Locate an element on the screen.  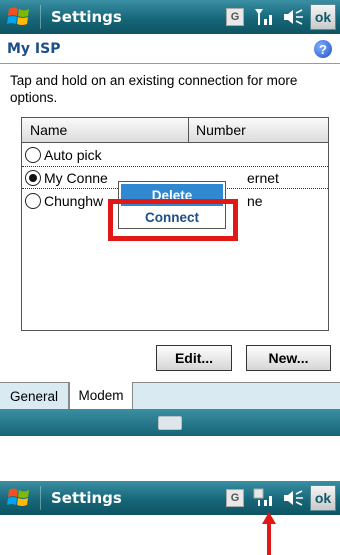
tab-general: General is located at coordinates (34, 396).